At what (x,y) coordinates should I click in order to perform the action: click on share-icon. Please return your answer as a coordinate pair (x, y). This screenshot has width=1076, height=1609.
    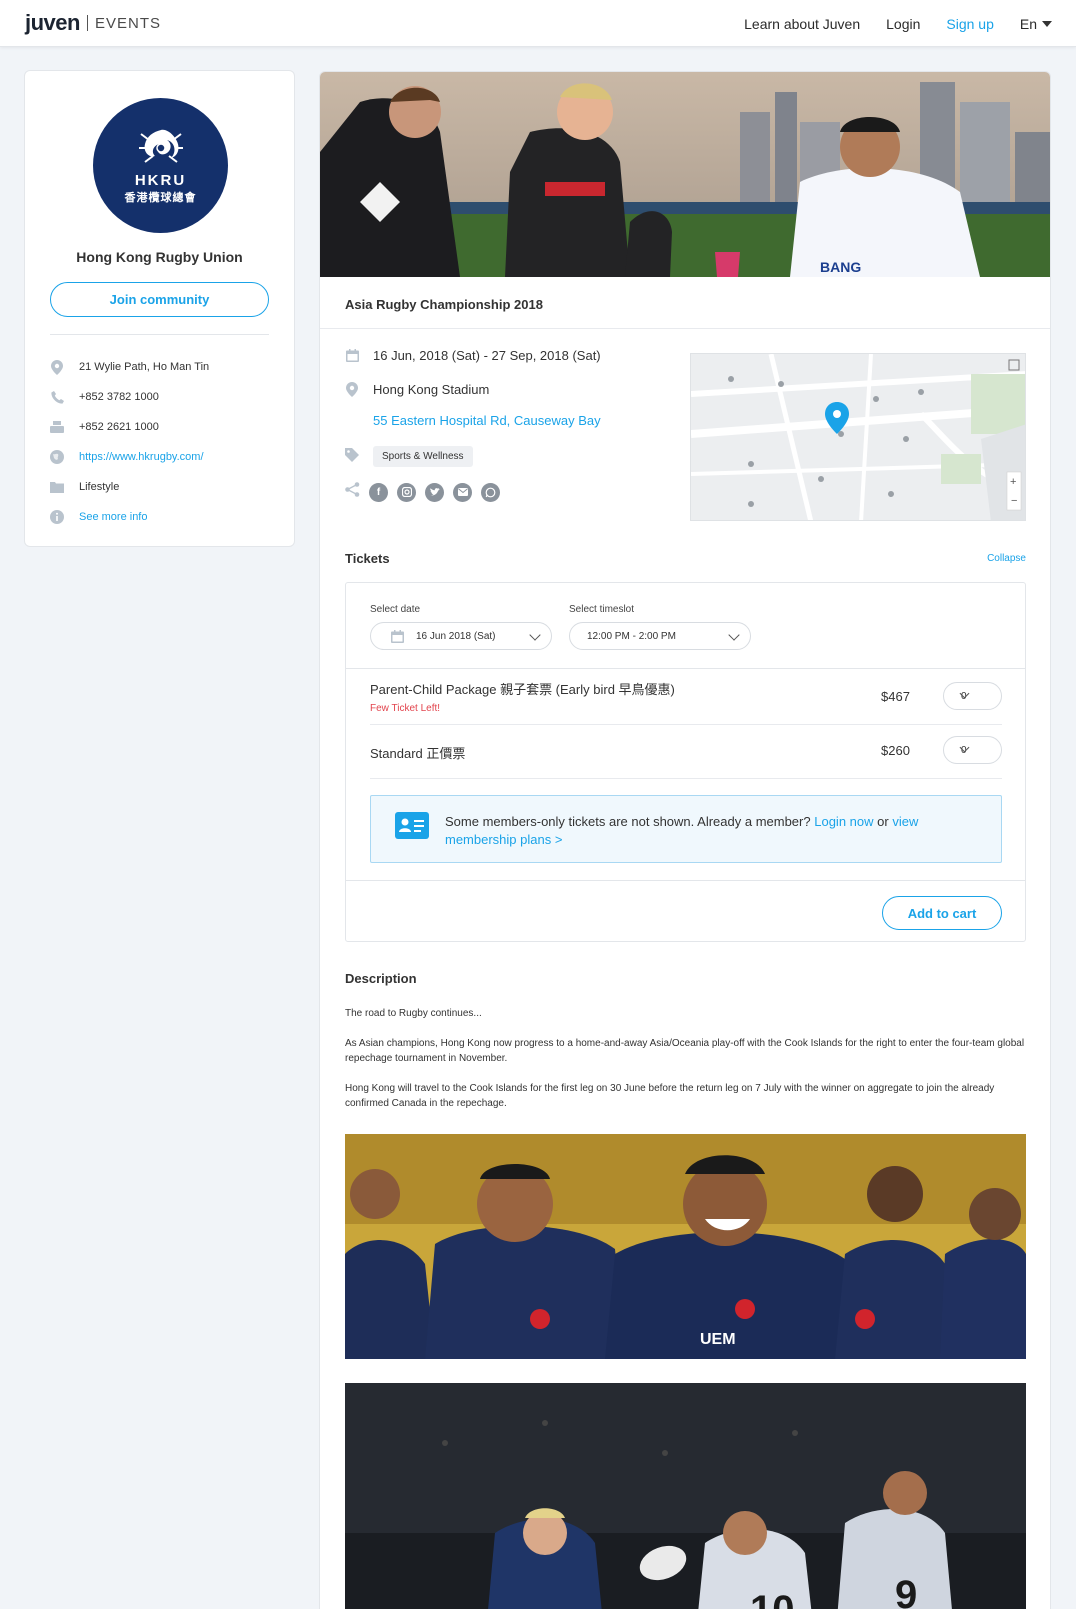
    Looking at the image, I should click on (352, 492).